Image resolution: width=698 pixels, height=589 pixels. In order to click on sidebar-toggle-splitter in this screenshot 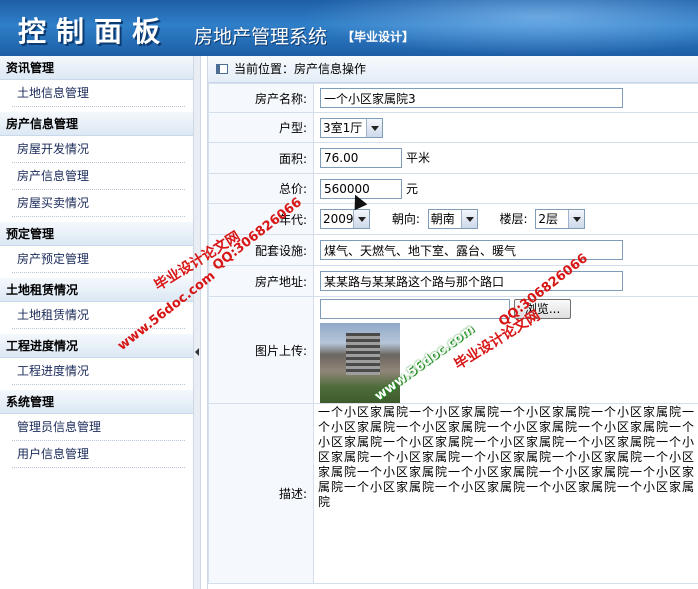, I will do `click(197, 322)`.